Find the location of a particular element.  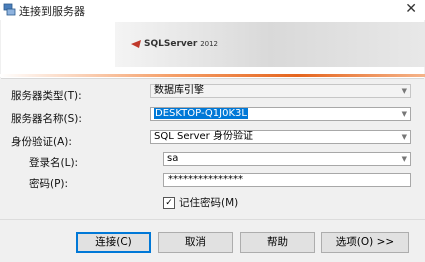

login-label: 登录名(L): is located at coordinates (54, 163).